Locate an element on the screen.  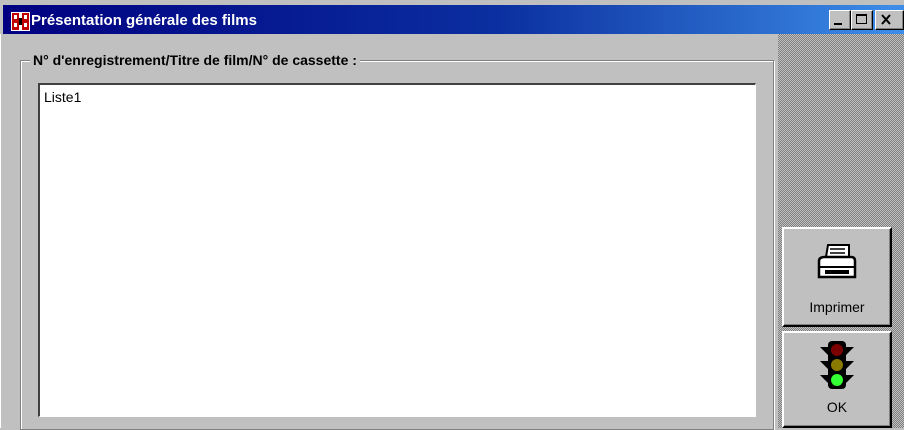
minimize-button is located at coordinates (840, 20).